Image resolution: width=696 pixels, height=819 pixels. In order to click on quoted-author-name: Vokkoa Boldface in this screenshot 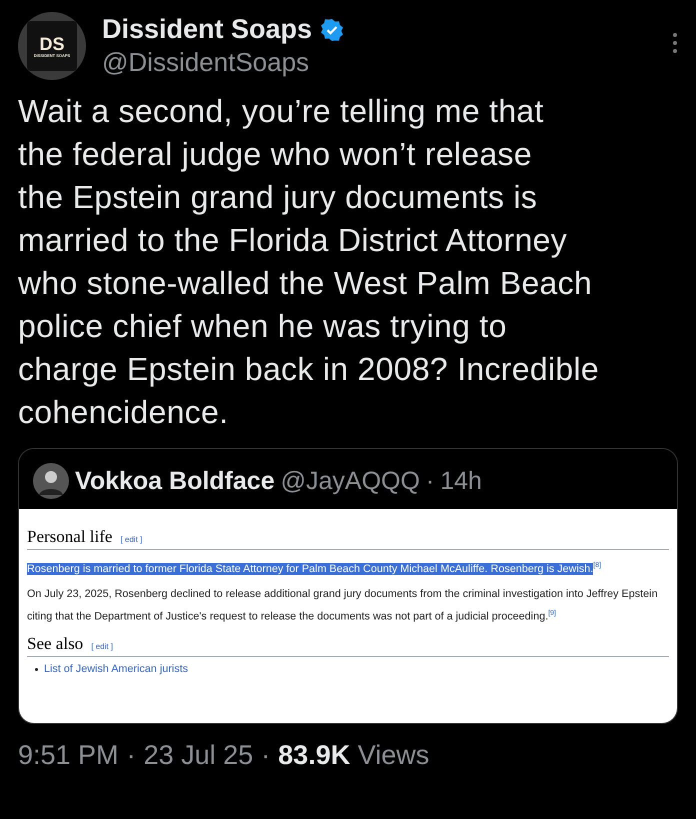, I will do `click(175, 481)`.